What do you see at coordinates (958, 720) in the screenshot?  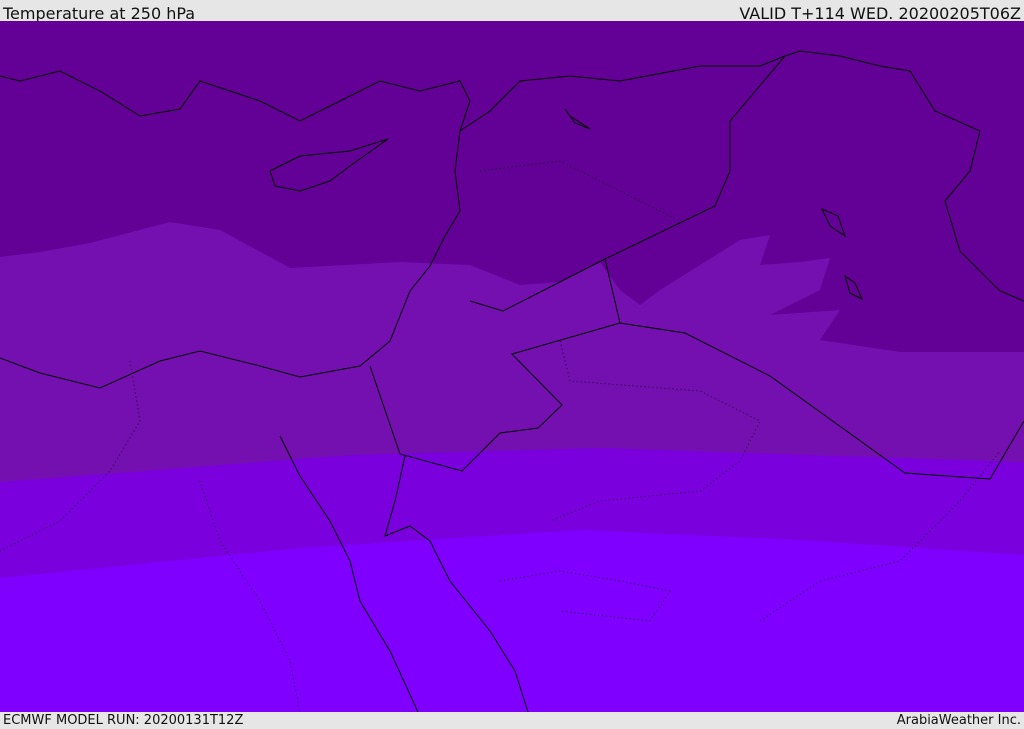 I see `credit: ArabiaWeather Inc.` at bounding box center [958, 720].